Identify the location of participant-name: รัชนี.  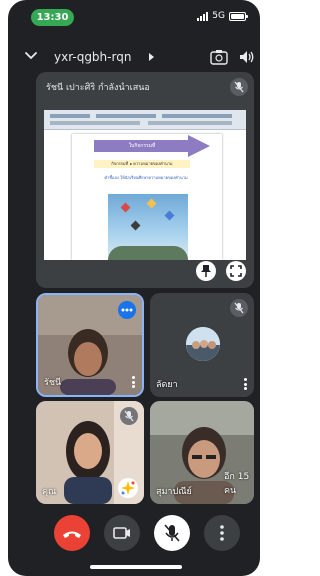
(53, 383).